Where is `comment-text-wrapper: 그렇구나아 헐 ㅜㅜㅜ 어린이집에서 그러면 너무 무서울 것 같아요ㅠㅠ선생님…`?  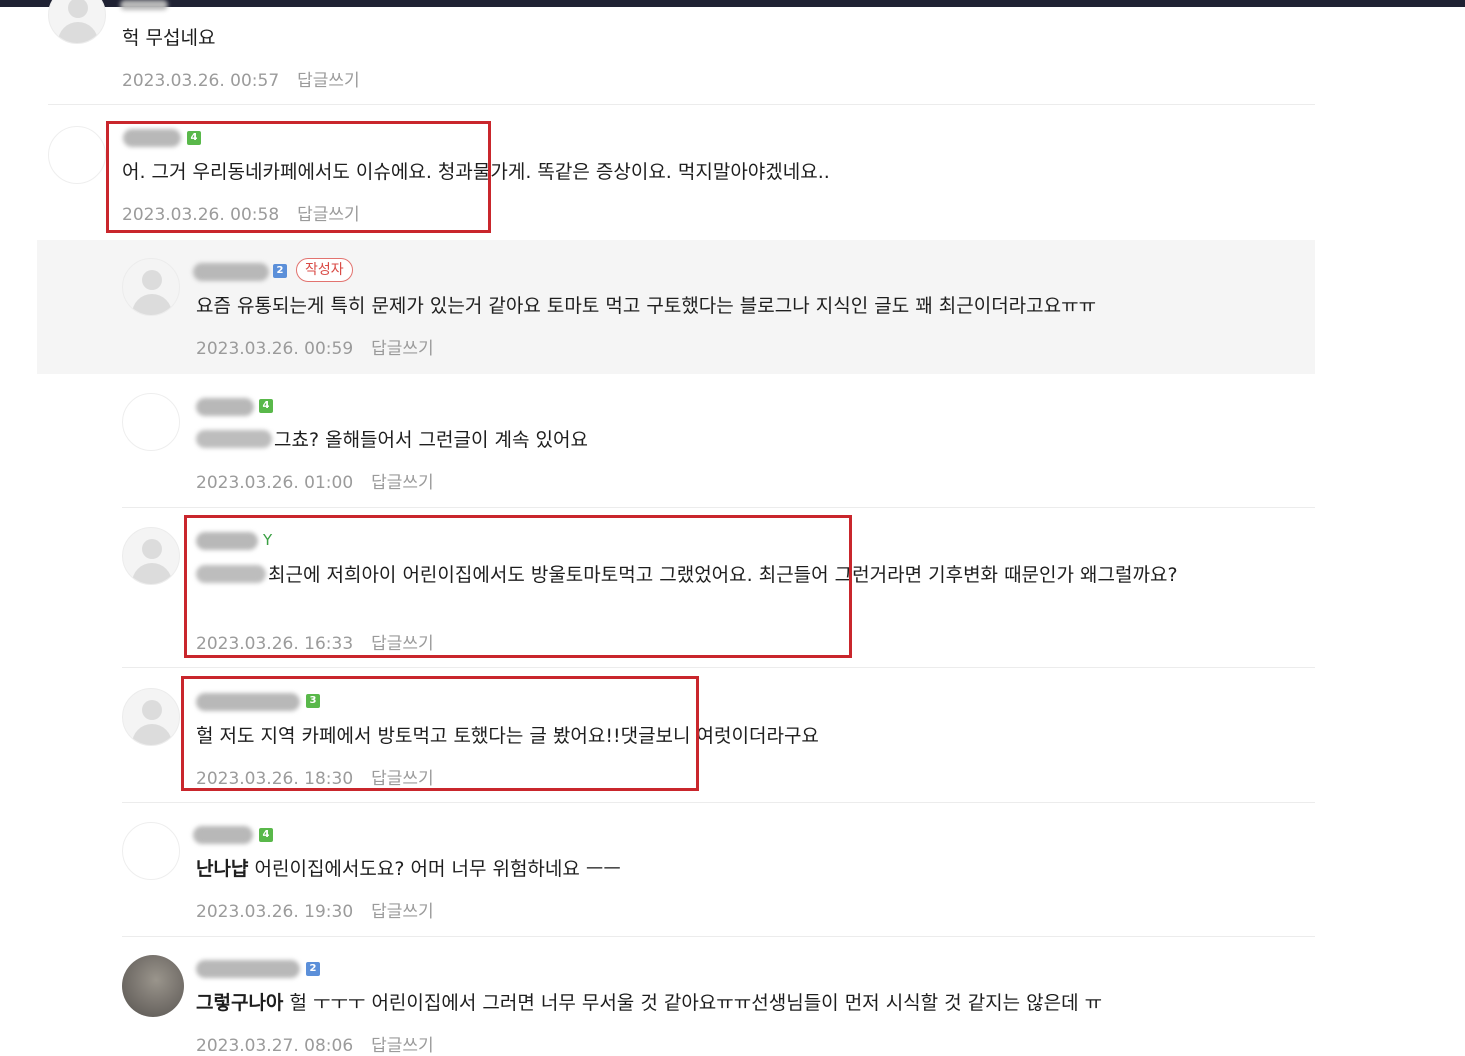 comment-text-wrapper: 그렇구나아 헐 ㅜㅜㅜ 어린이집에서 그러면 너무 무서울 것 같아요ㅠㅠ선생님… is located at coordinates (649, 1003).